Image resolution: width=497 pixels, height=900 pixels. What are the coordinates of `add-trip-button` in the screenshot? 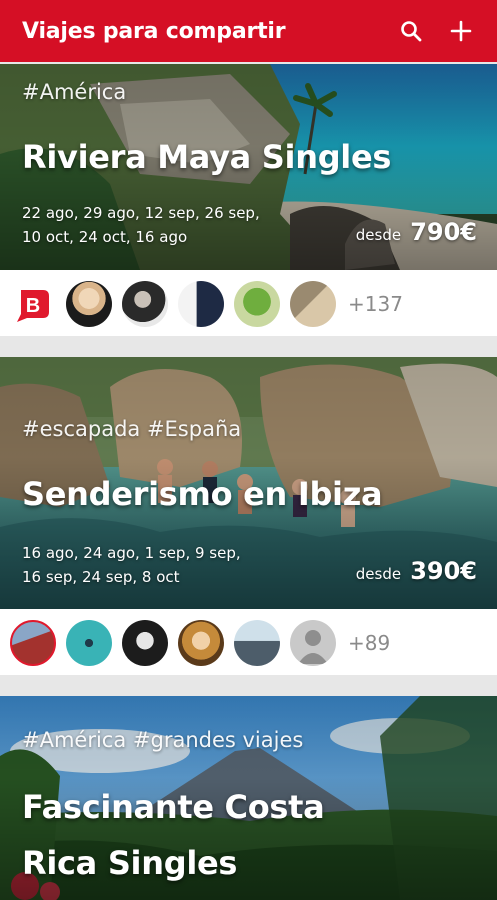 It's located at (461, 31).